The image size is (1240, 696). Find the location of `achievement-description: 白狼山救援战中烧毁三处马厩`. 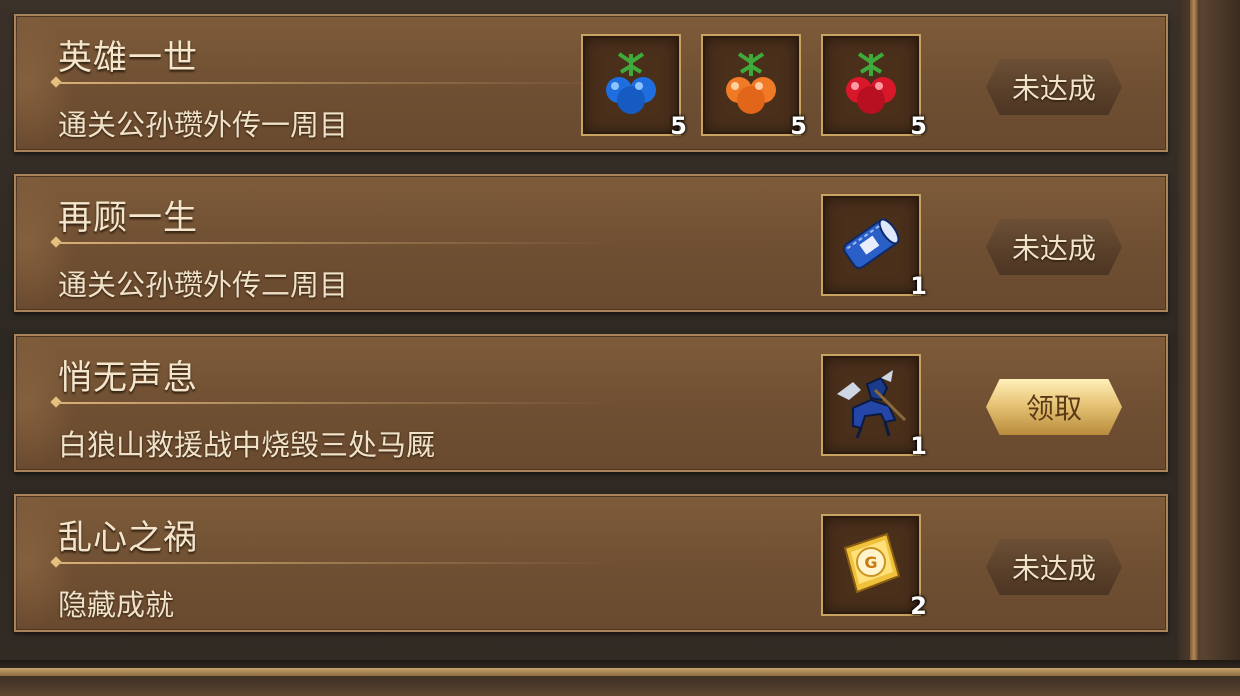

achievement-description: 白狼山救援战中烧毁三处马厩 is located at coordinates (247, 445).